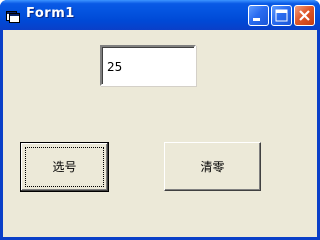  I want to click on maximize-icon, so click(281, 15).